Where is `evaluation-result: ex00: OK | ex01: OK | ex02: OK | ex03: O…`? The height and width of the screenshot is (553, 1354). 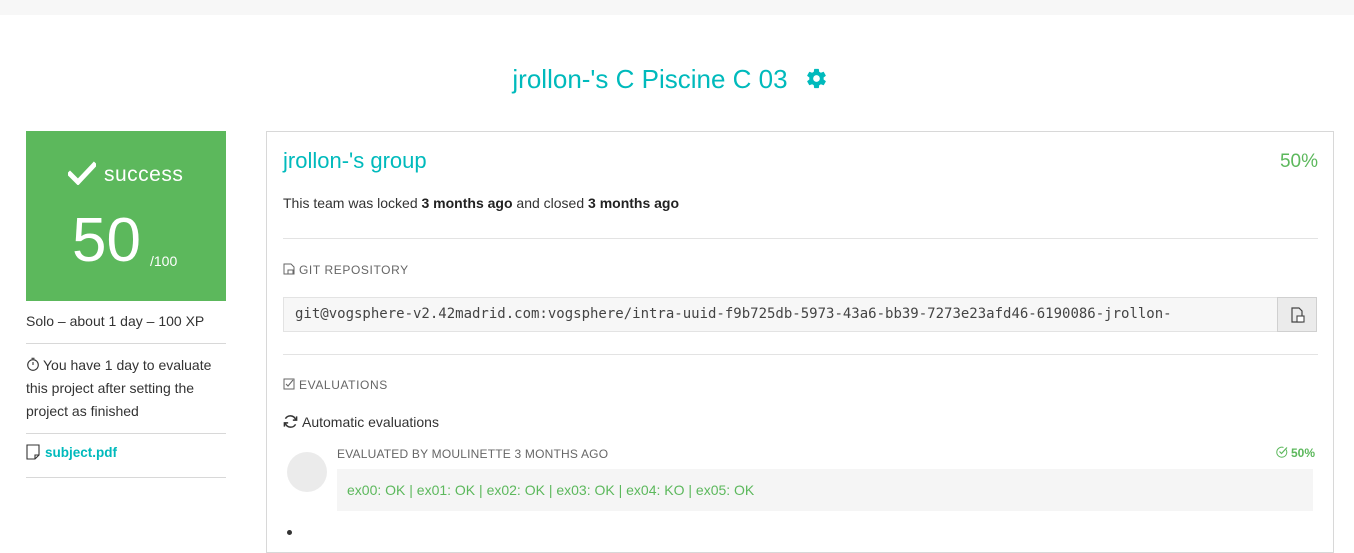 evaluation-result: ex00: OK | ex01: OK | ex02: OK | ex03: O… is located at coordinates (551, 490).